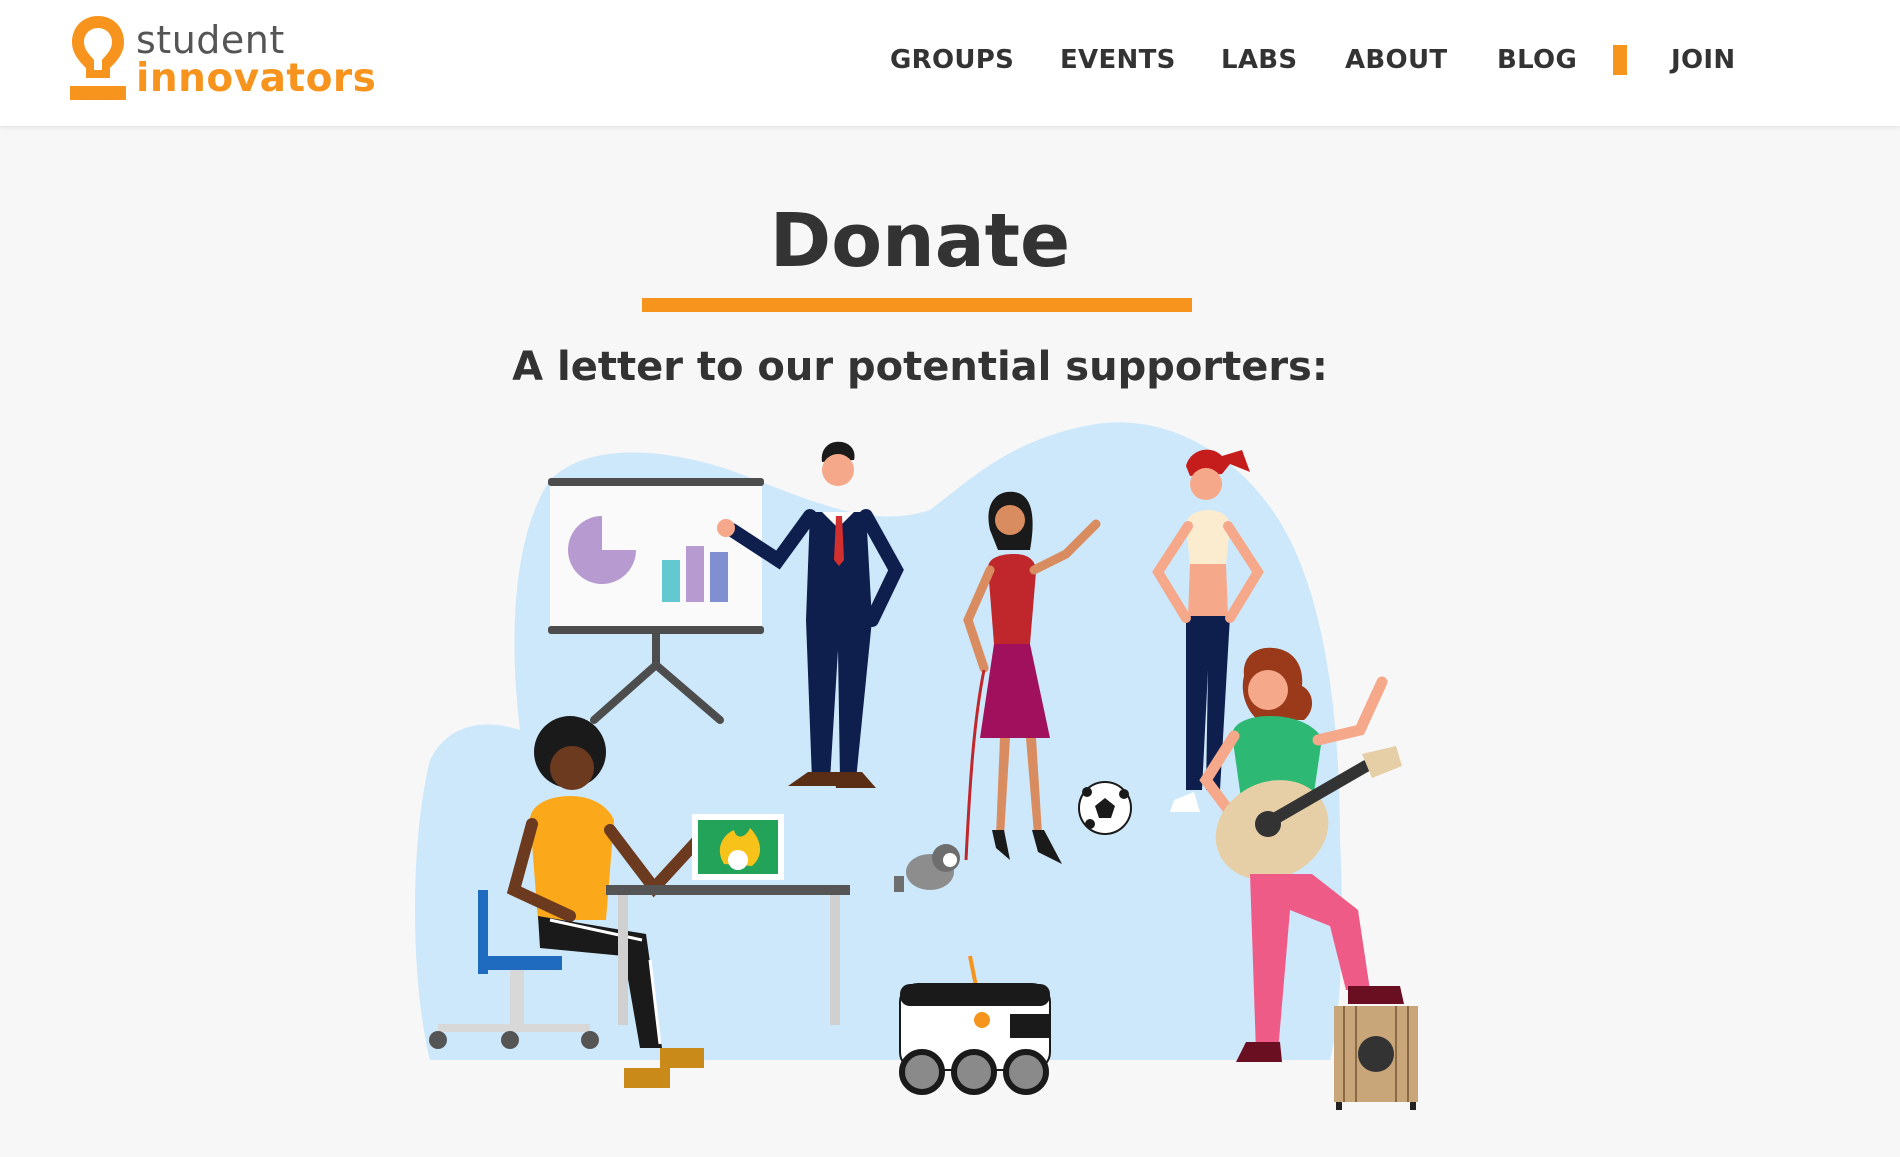  I want to click on page-subtitle: A letter to our potential supporters:, so click(920, 367).